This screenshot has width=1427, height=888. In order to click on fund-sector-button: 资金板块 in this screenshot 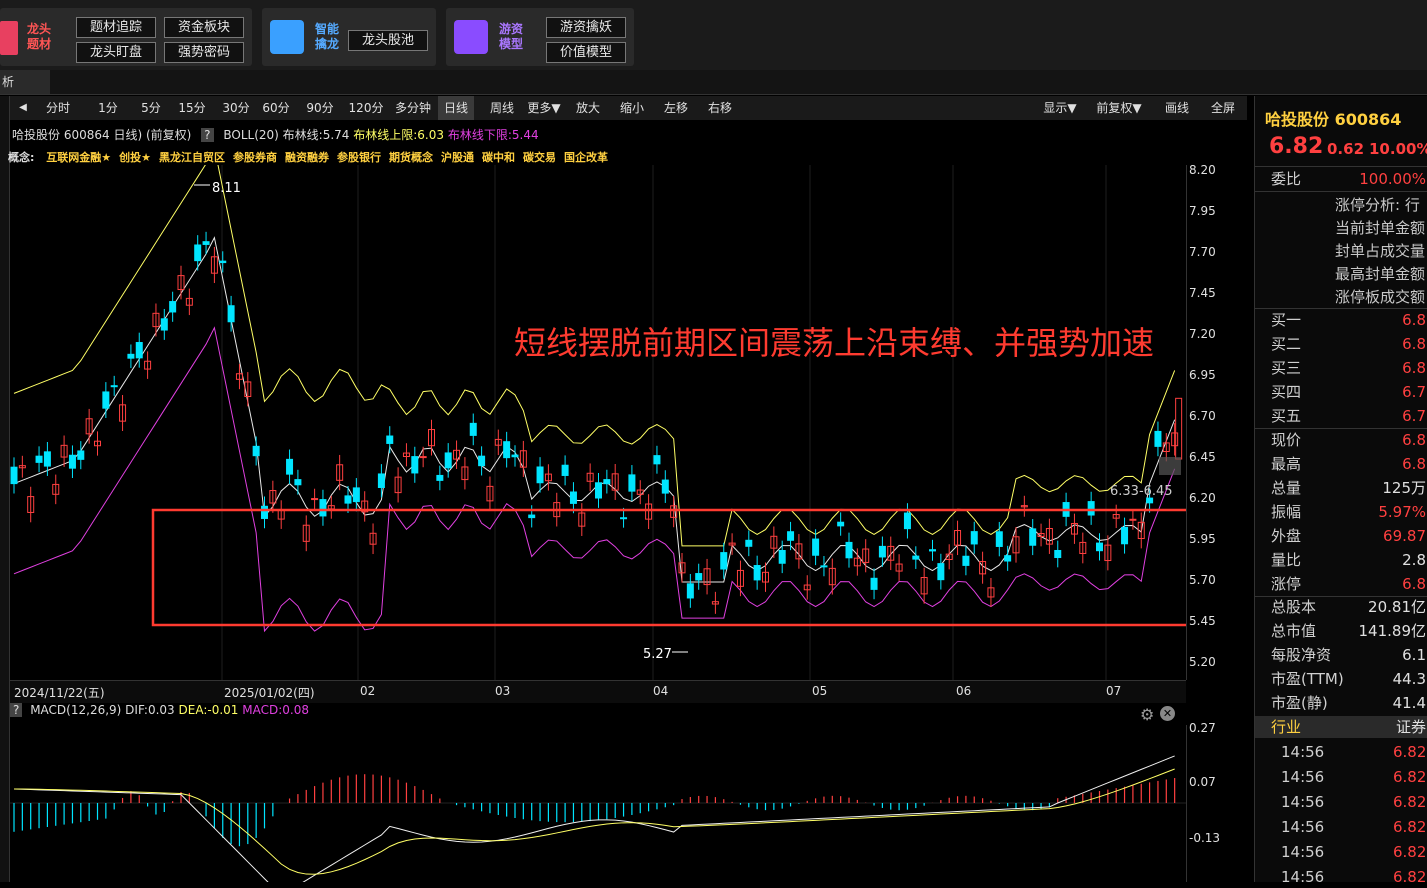, I will do `click(204, 27)`.